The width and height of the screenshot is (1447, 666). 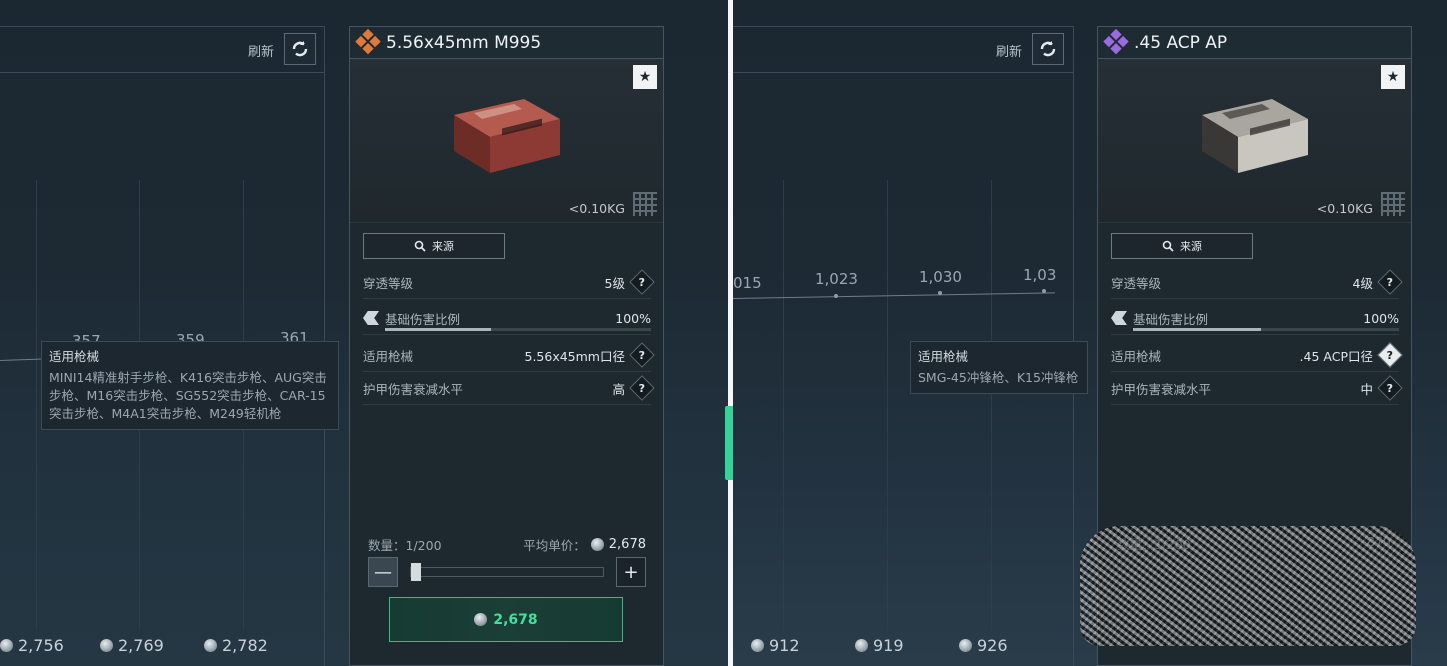 What do you see at coordinates (1191, 246) in the screenshot?
I see `source-label: 来源` at bounding box center [1191, 246].